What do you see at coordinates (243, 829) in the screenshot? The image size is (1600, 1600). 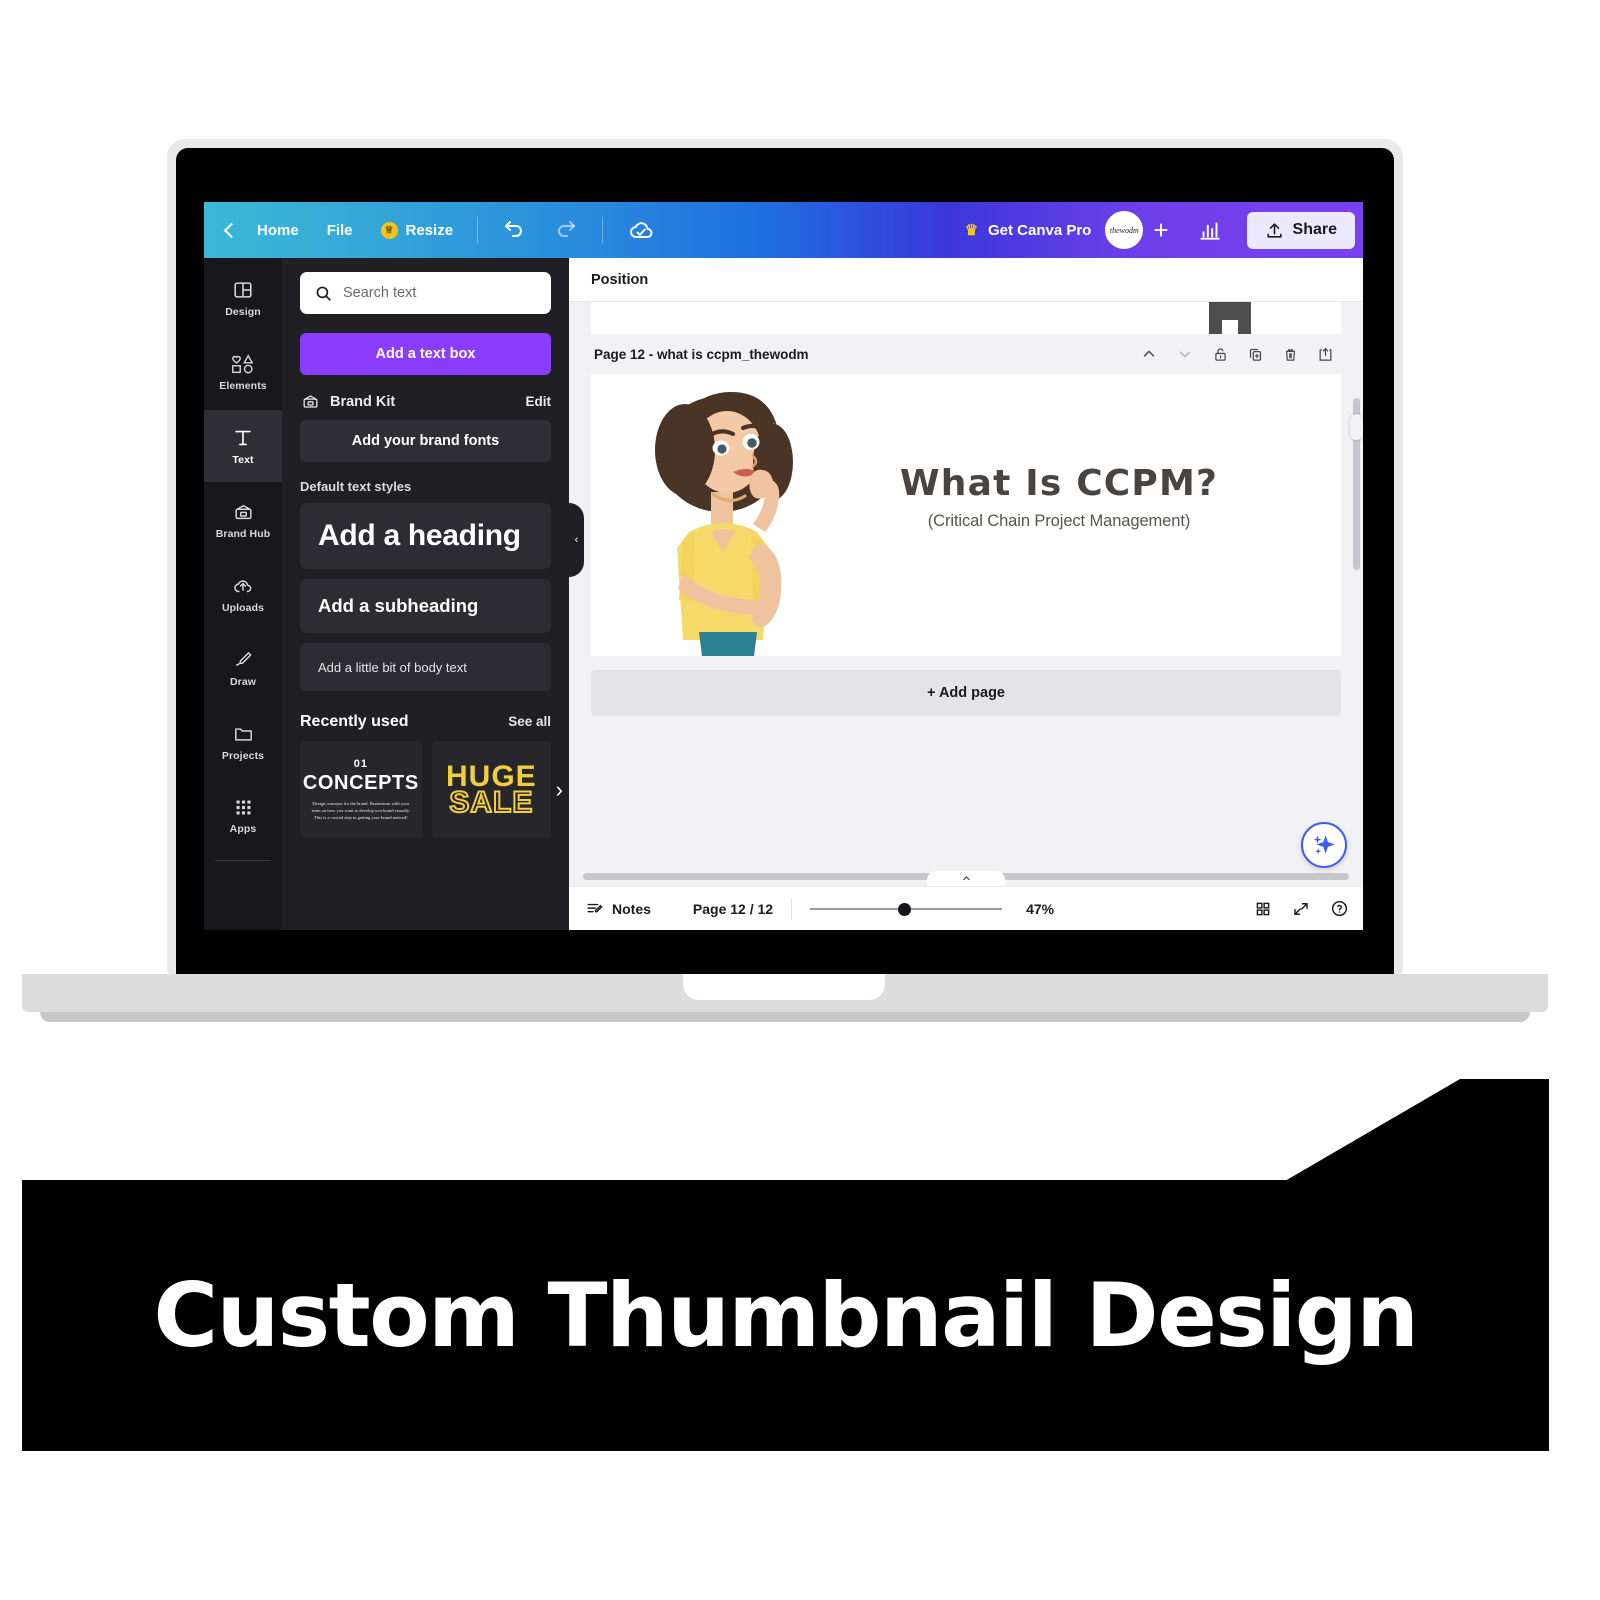 I see `sidebar-item-label: Apps` at bounding box center [243, 829].